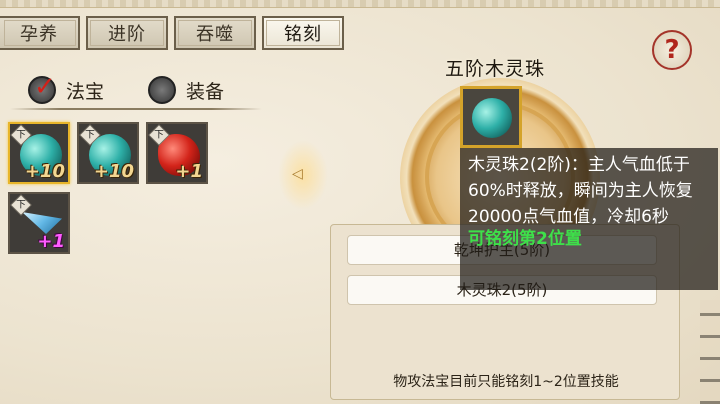  I want to click on item-slot-4: 下 +1, so click(39, 223).